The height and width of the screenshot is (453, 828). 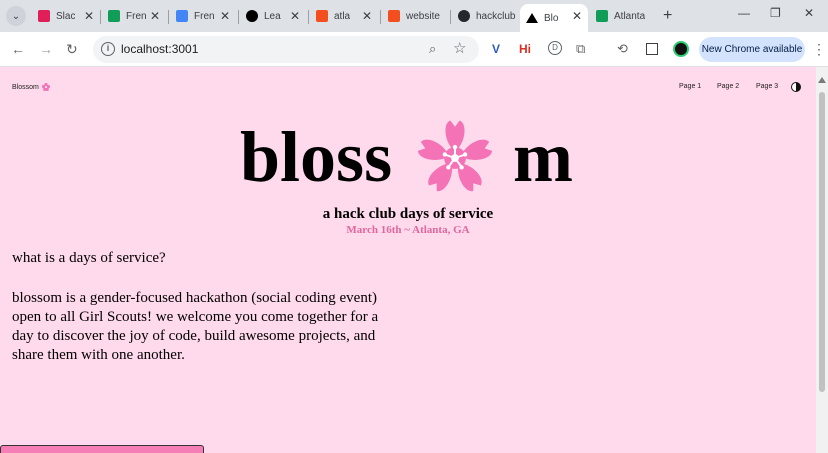 What do you see at coordinates (767, 86) in the screenshot?
I see `nav-page-3: Page 3` at bounding box center [767, 86].